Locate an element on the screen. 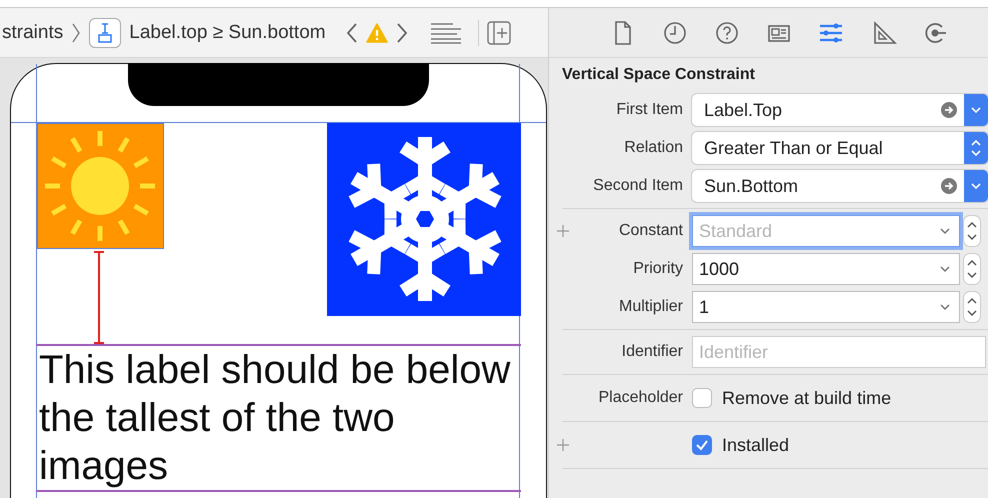 Image resolution: width=988 pixels, height=498 pixels. field-label: First Item is located at coordinates (649, 110).